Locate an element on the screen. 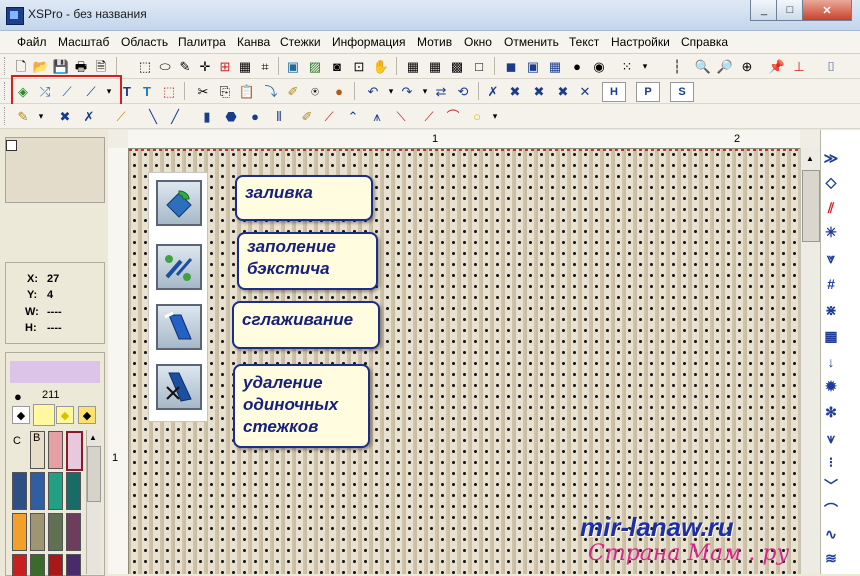  grid-dots-icon: ⁙ is located at coordinates (627, 66).